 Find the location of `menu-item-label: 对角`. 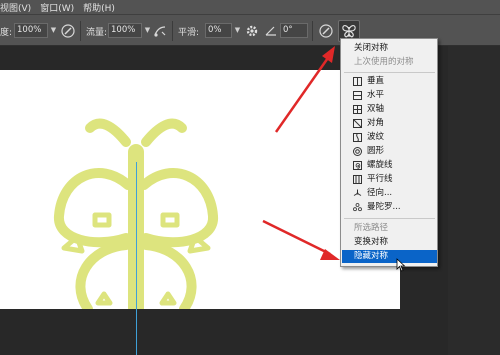

menu-item-label: 对角 is located at coordinates (376, 123).